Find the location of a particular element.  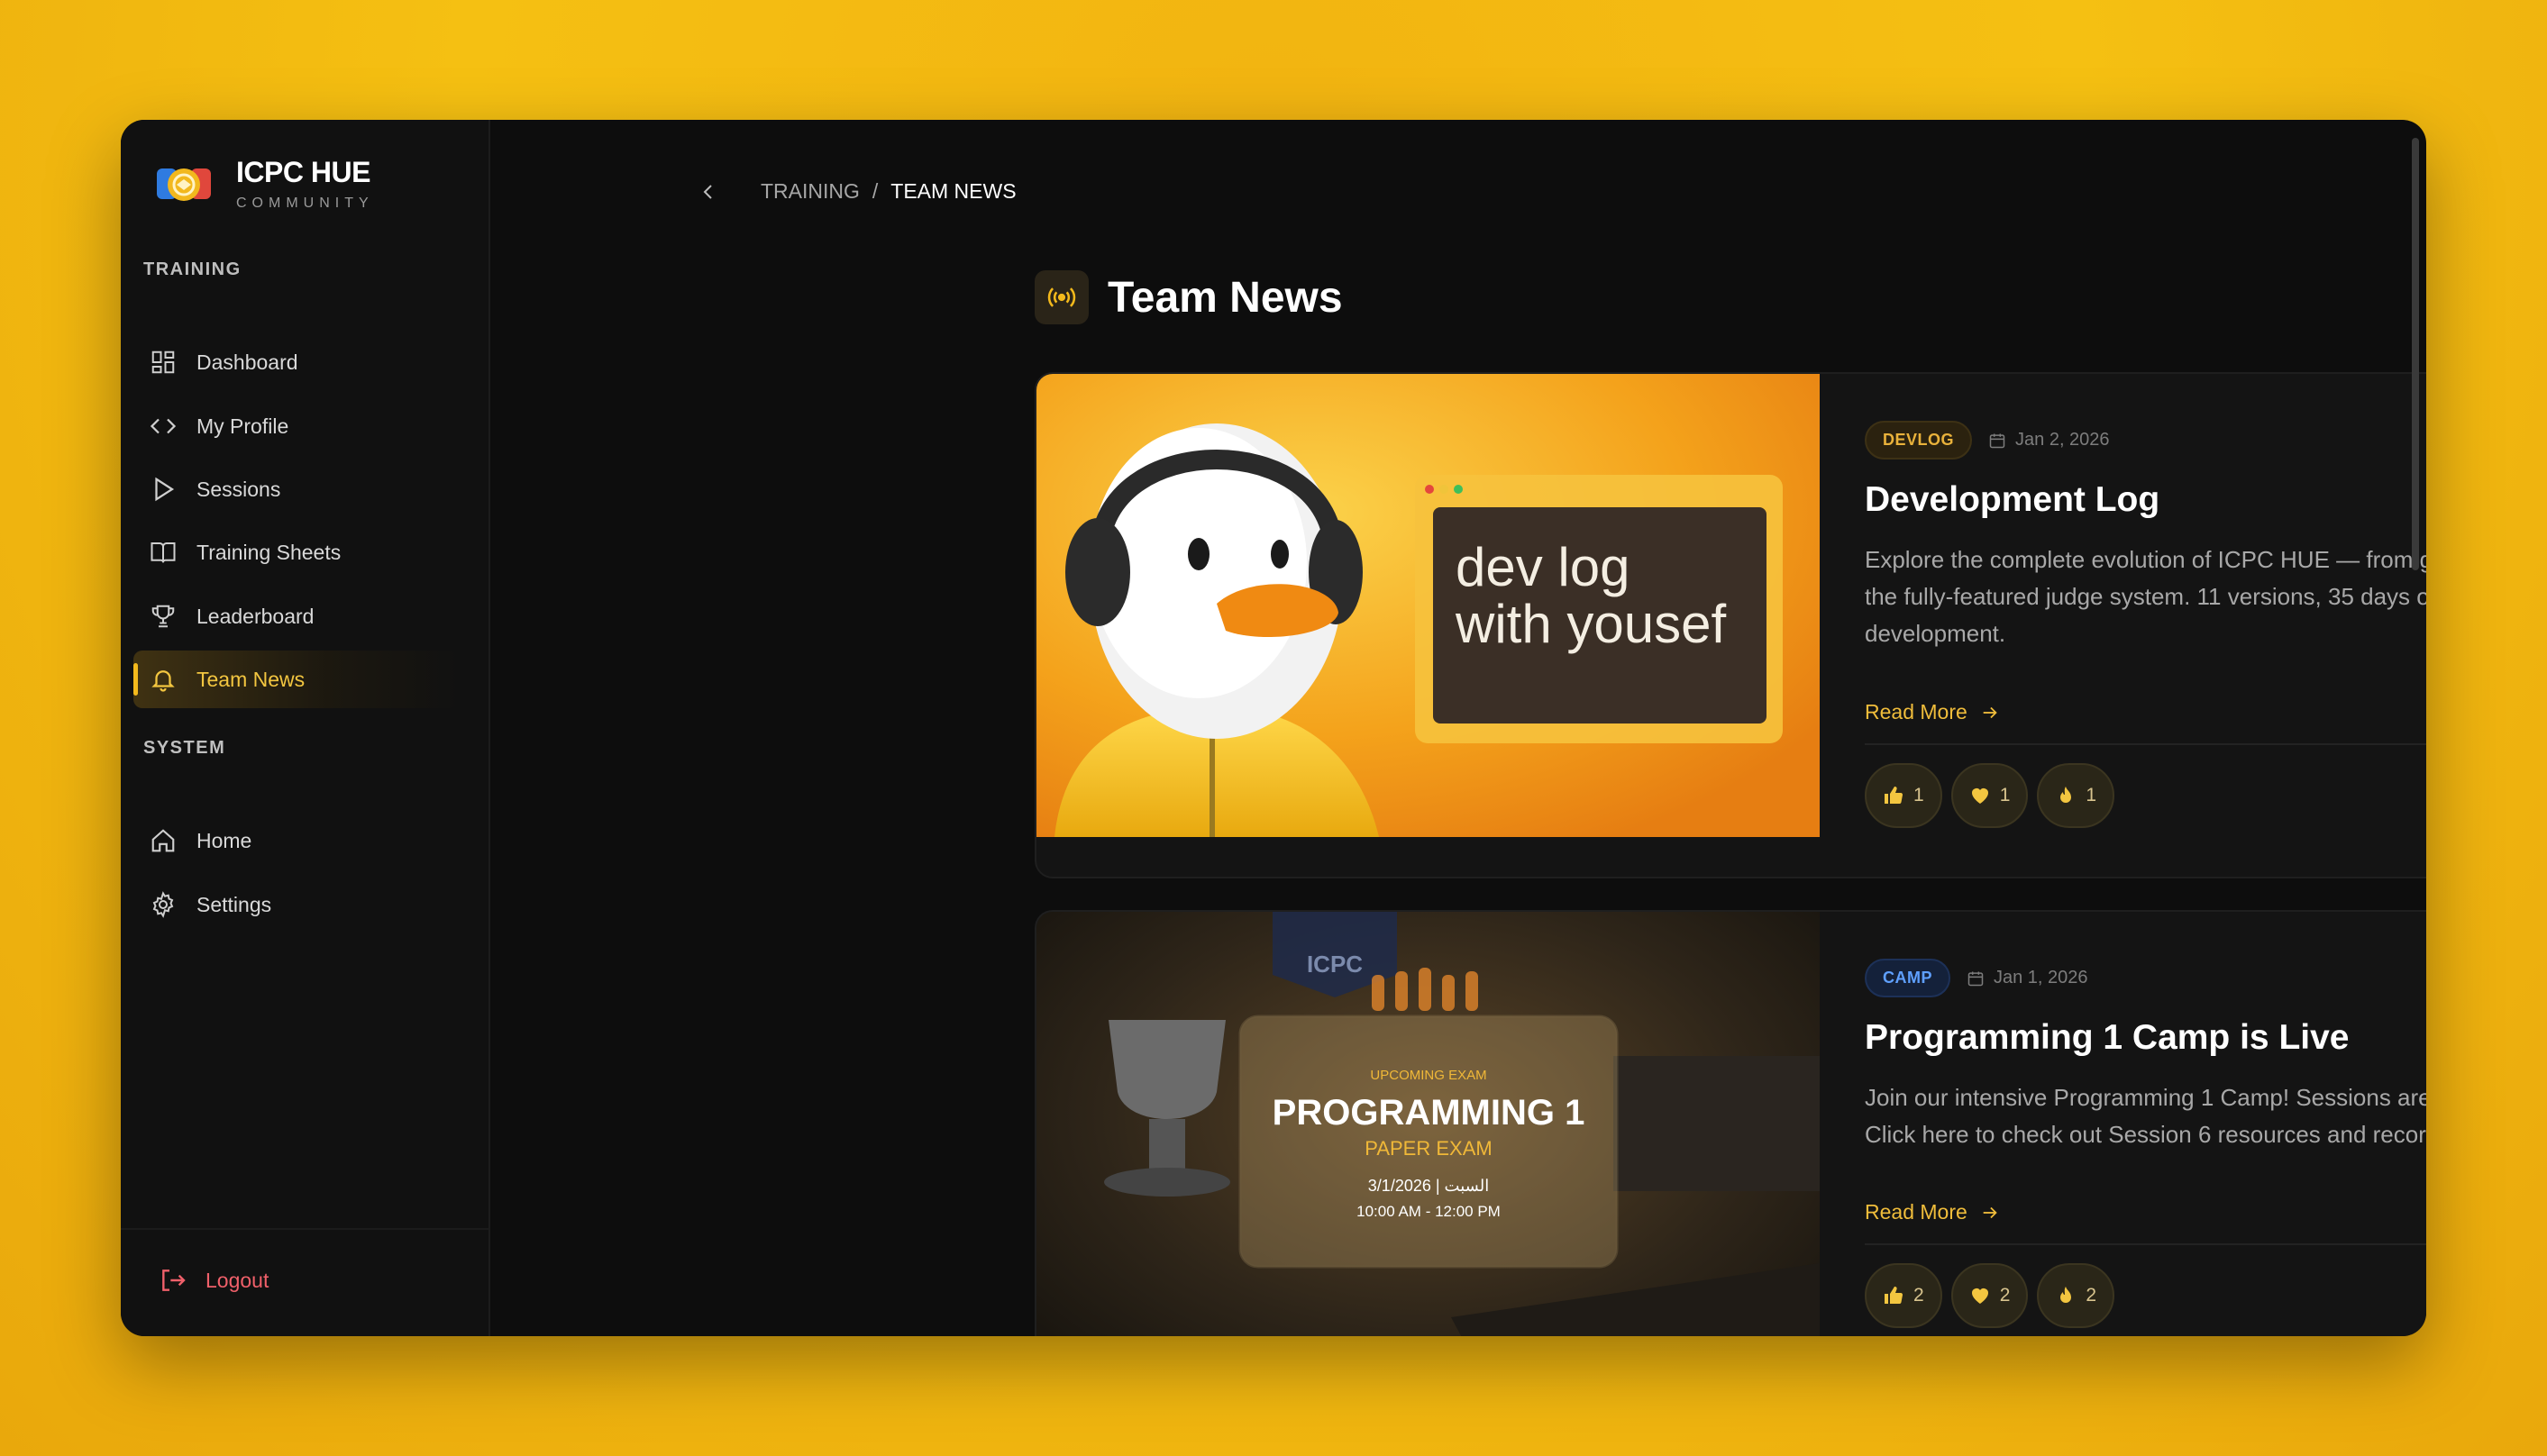

heart-count: 2 is located at coordinates (2005, 1296).